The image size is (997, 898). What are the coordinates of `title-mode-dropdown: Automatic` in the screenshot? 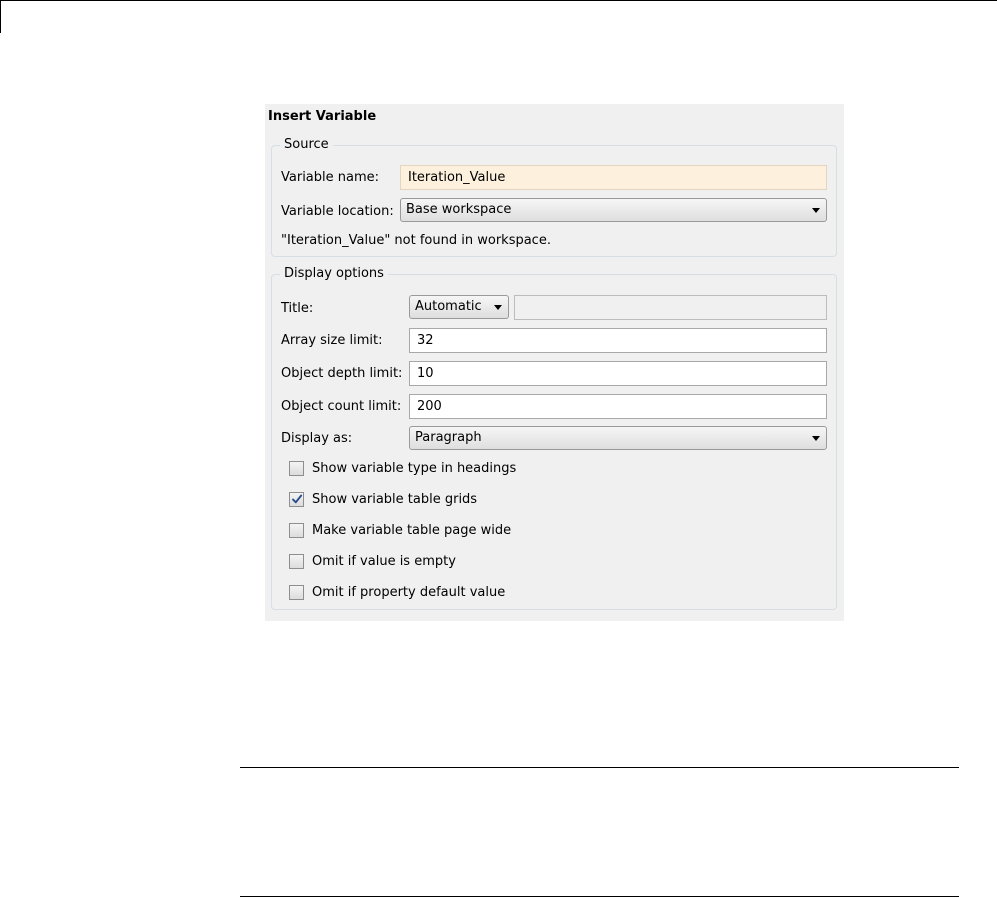 It's located at (459, 307).